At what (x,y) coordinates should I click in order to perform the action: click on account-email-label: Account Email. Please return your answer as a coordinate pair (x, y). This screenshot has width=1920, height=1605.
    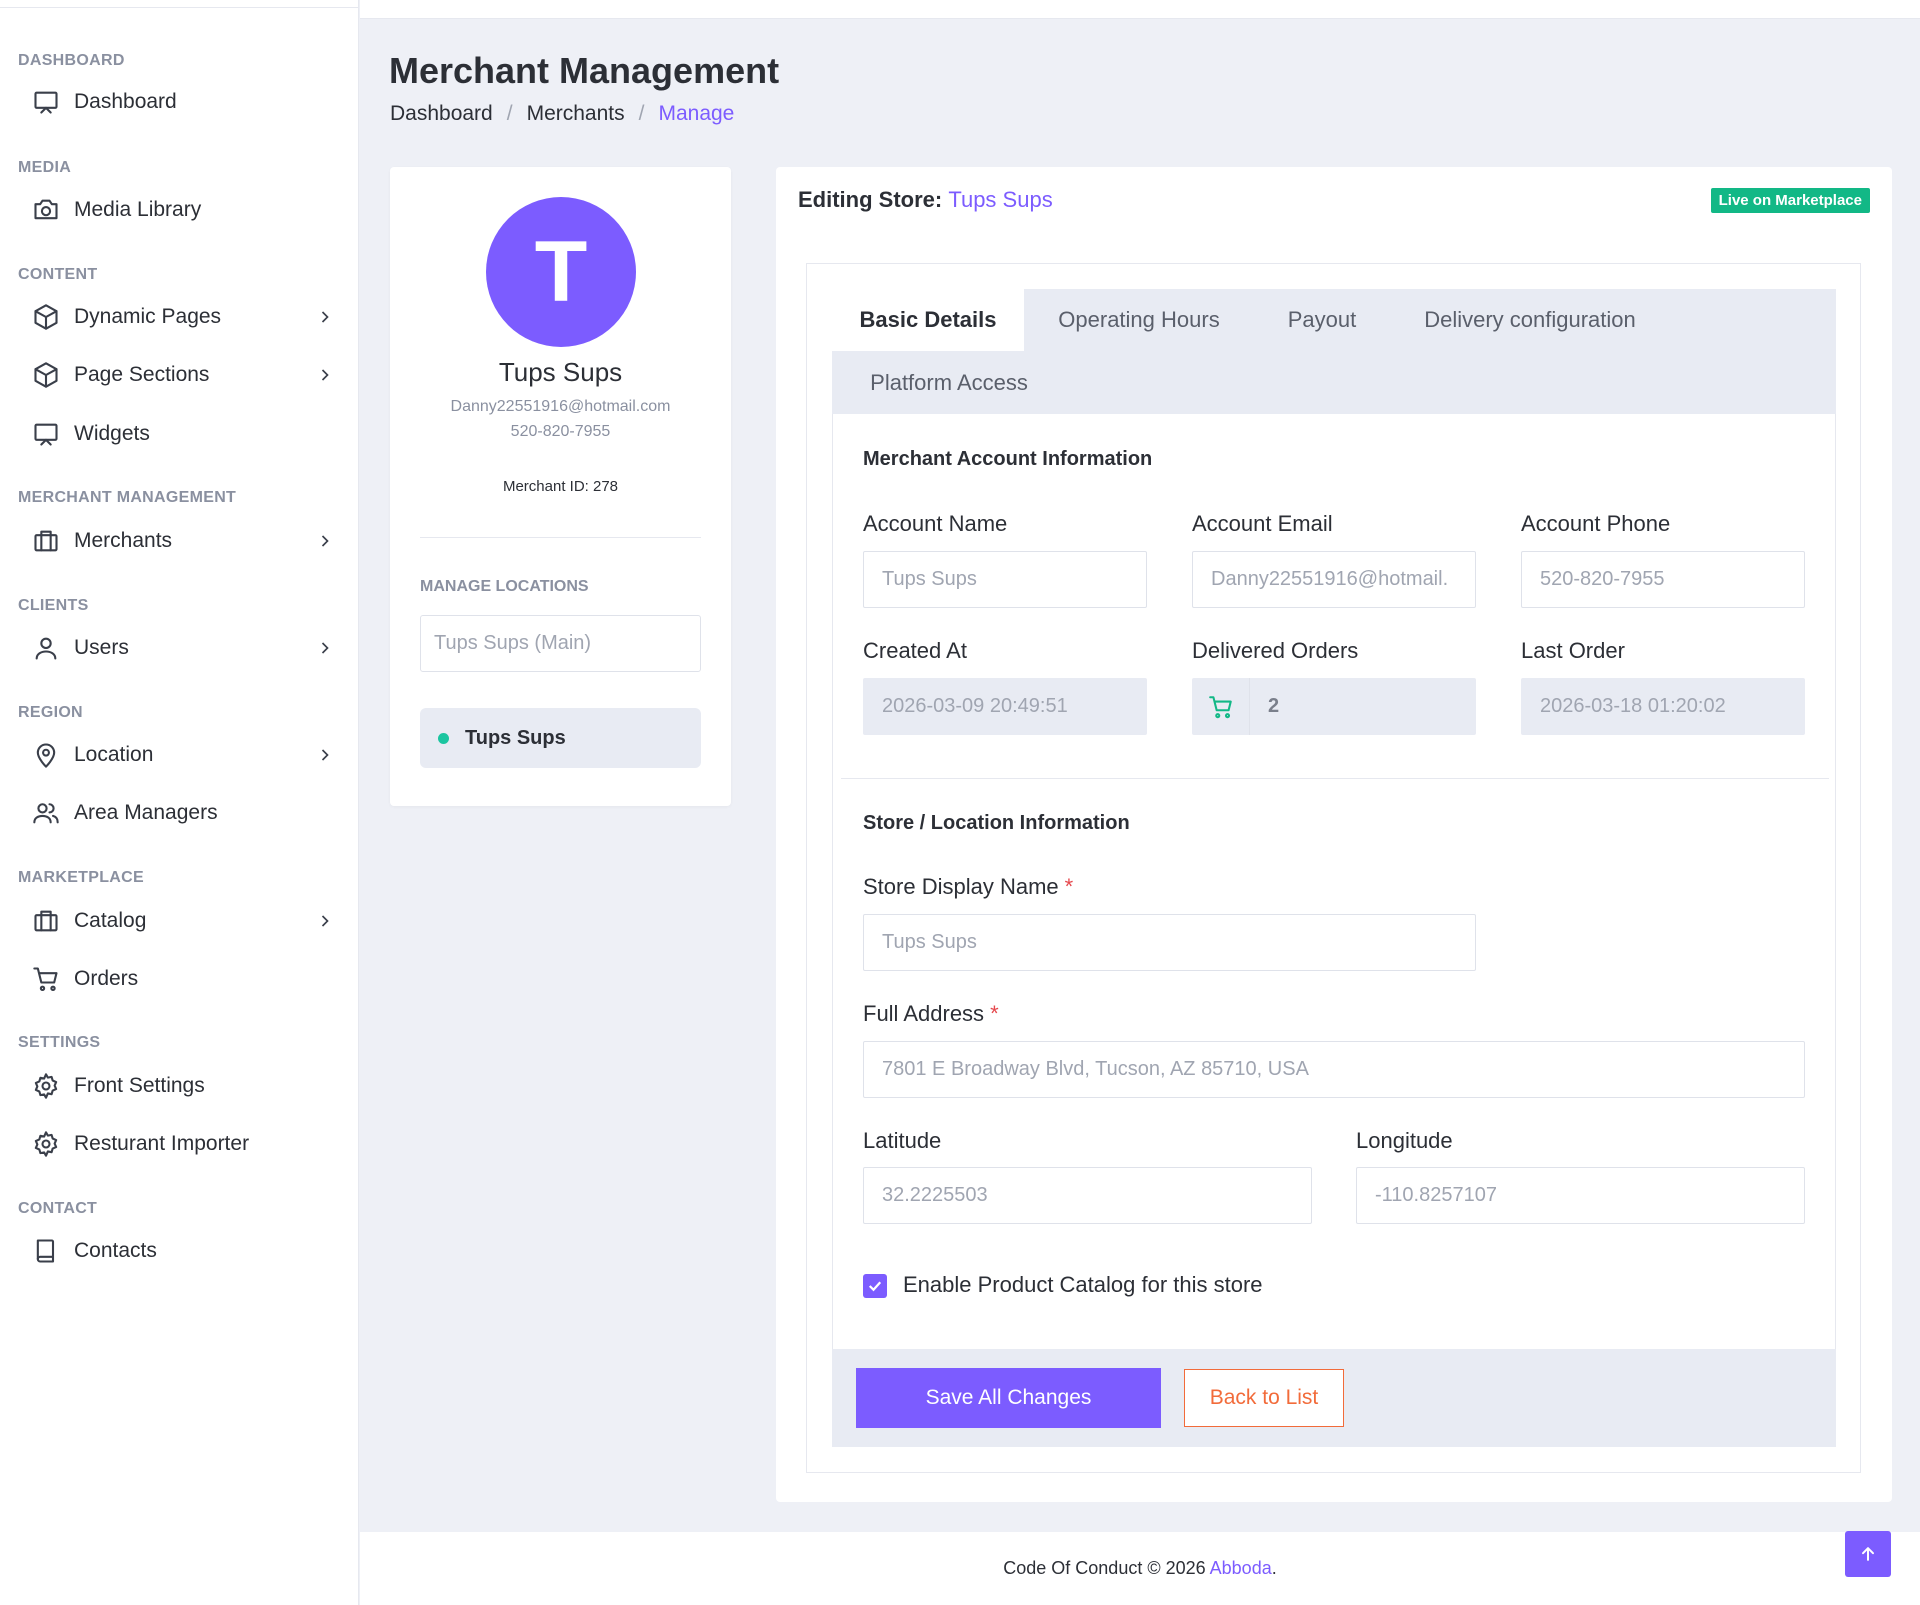
    Looking at the image, I should click on (1262, 523).